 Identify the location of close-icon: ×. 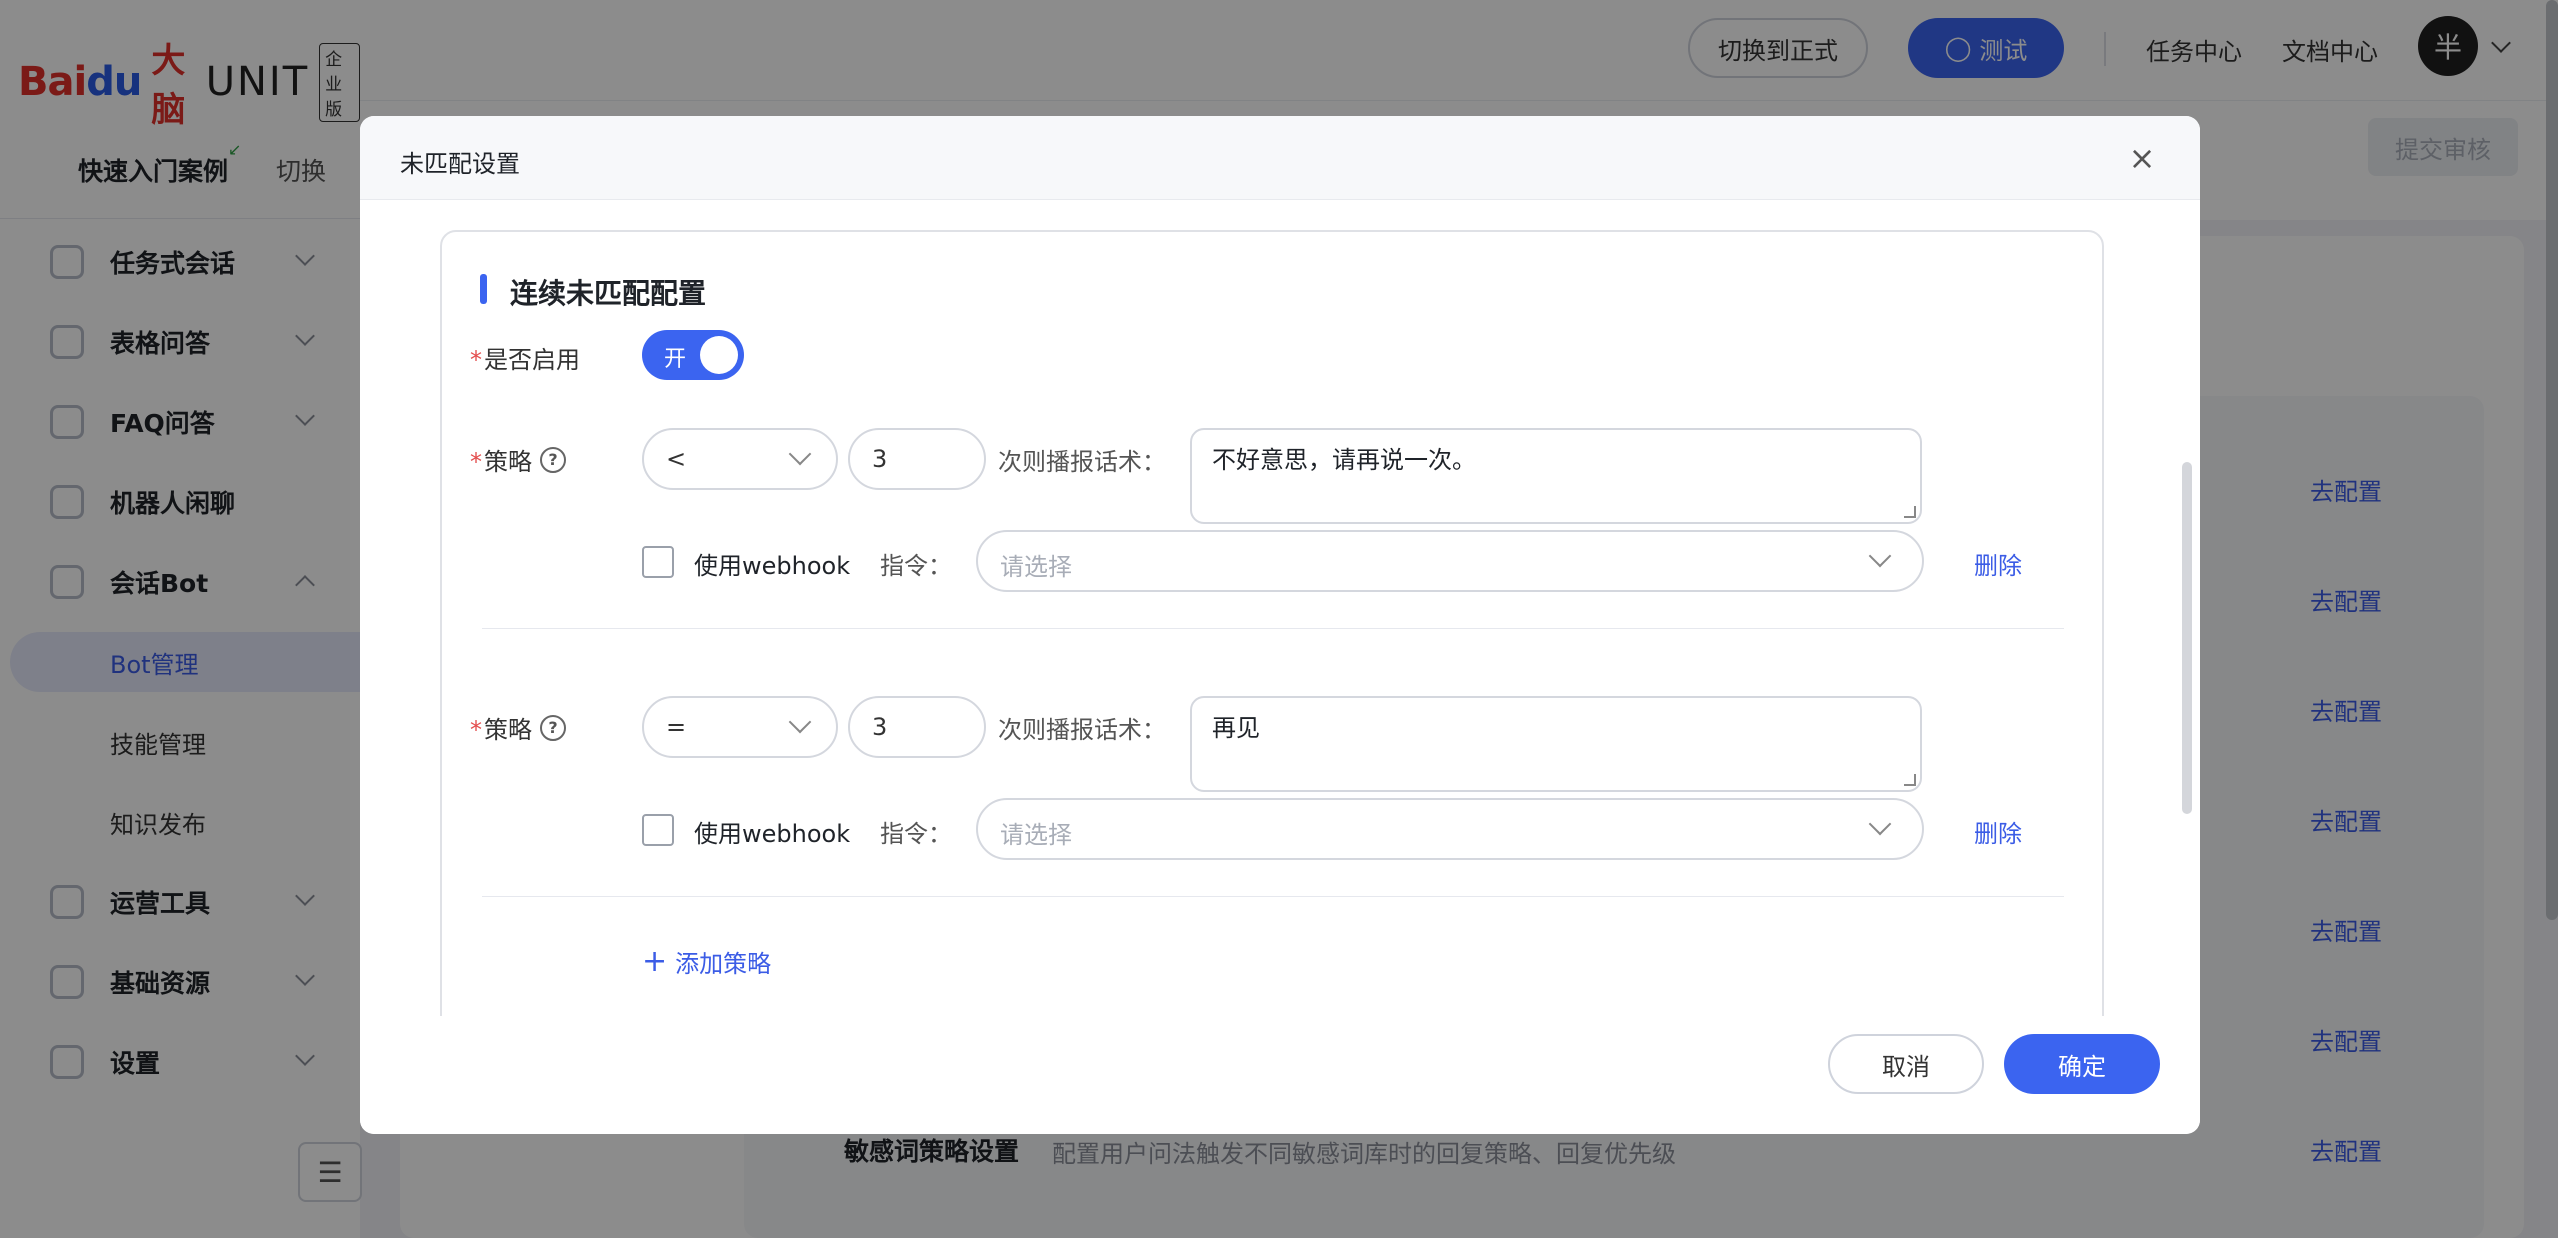
(2142, 158).